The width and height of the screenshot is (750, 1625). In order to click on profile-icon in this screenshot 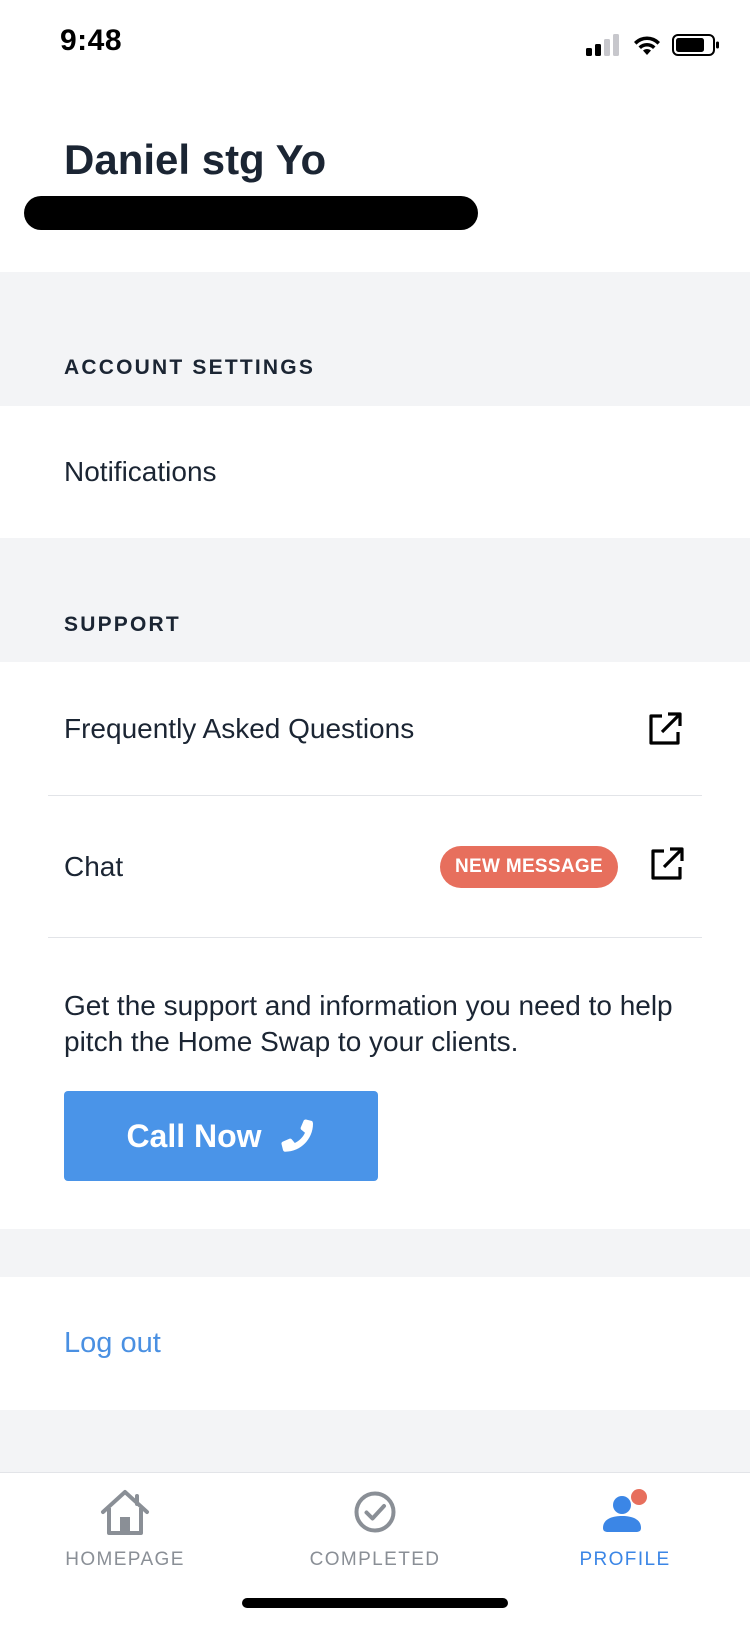, I will do `click(625, 1512)`.